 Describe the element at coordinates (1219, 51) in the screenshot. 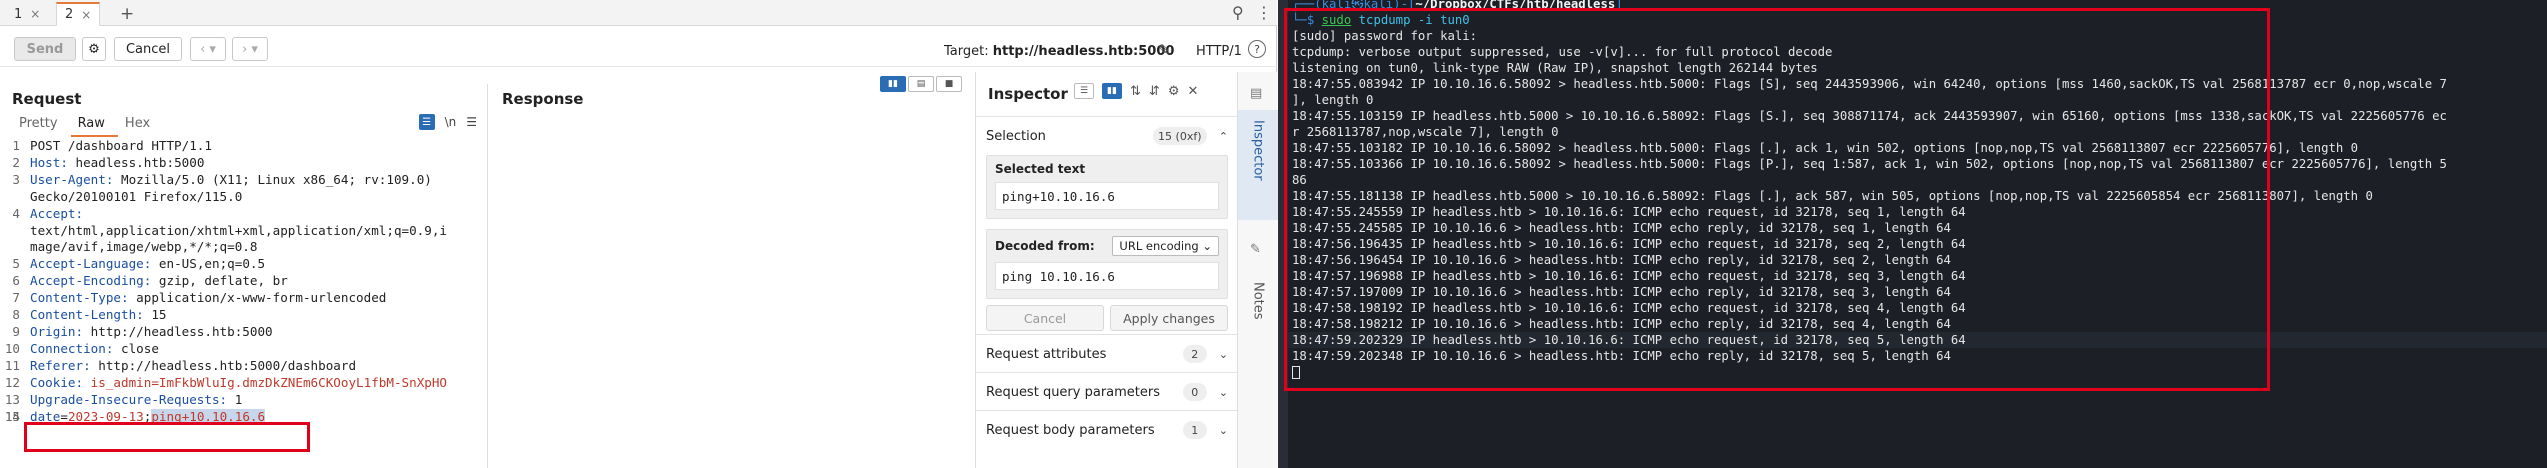

I see `http-version-selector: HTTP/1` at that location.